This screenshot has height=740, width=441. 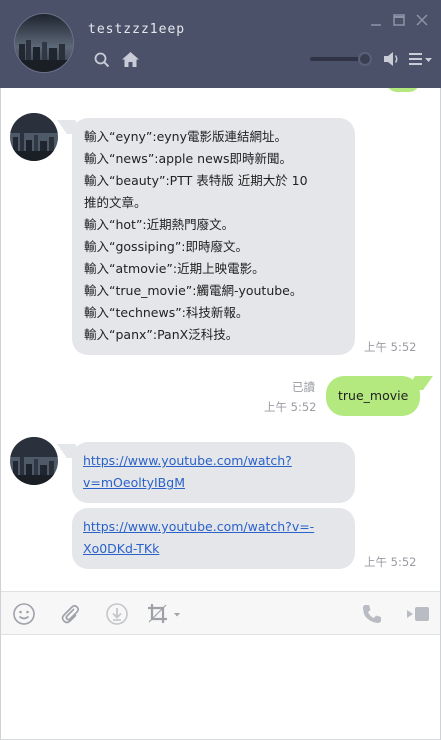 I want to click on message-line: 輸入“atmovie”:近期上映電影。, so click(x=174, y=268).